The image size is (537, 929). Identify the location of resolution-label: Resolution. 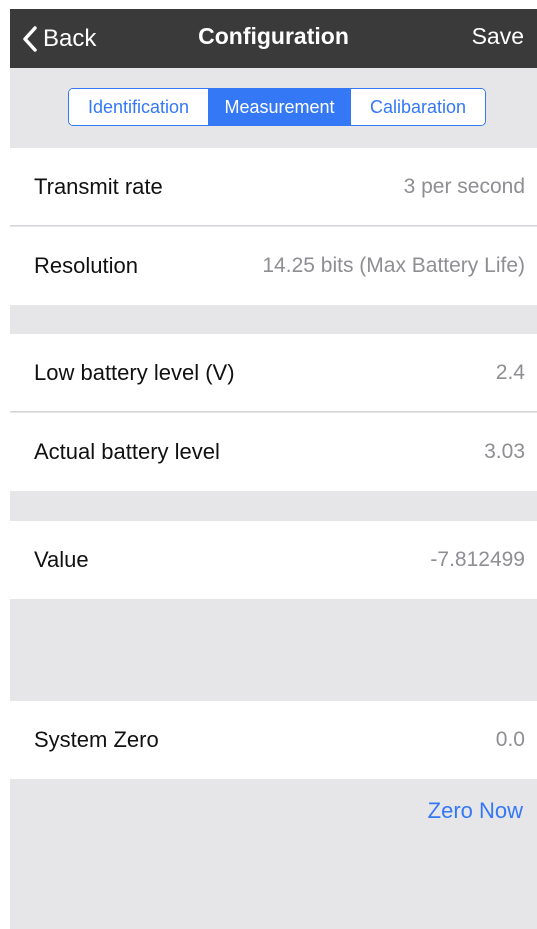
(86, 265).